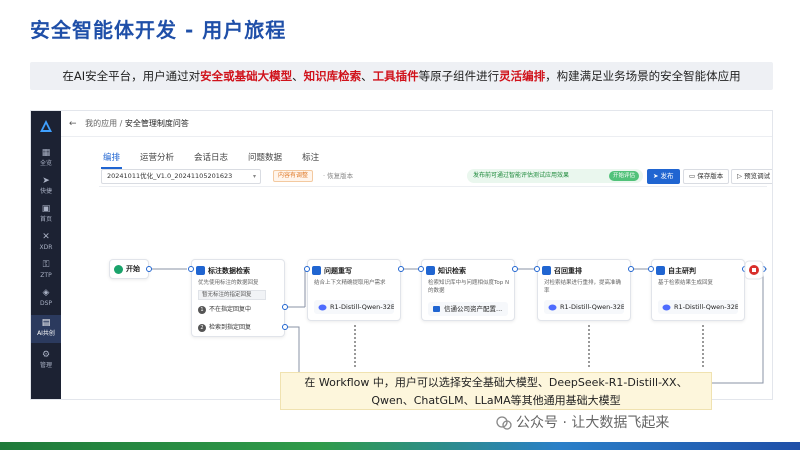 This screenshot has width=800, height=450. I want to click on node-desc: 对检索结果进行重排，提高准确率, so click(583, 287).